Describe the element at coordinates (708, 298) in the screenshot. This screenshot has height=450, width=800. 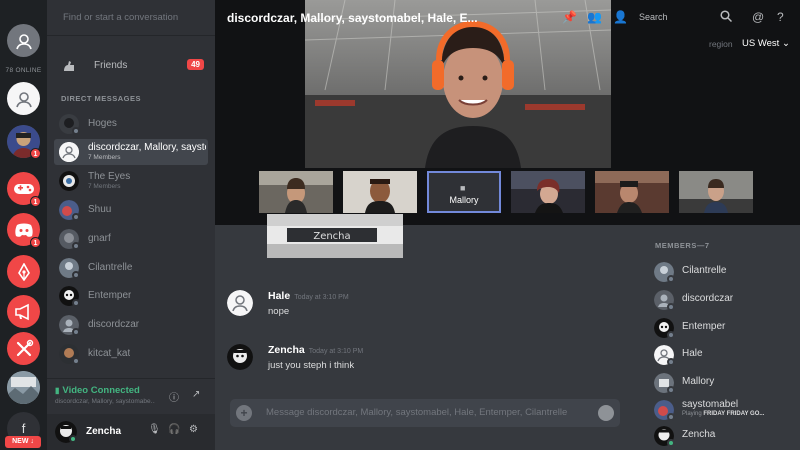
I see `member-name: discordczar` at that location.